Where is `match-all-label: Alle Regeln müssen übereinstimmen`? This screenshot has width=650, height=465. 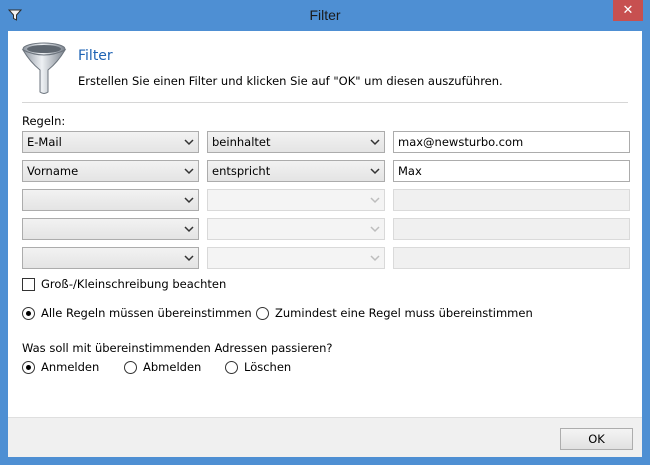
match-all-label: Alle Regeln müssen übereinstimmen is located at coordinates (146, 313).